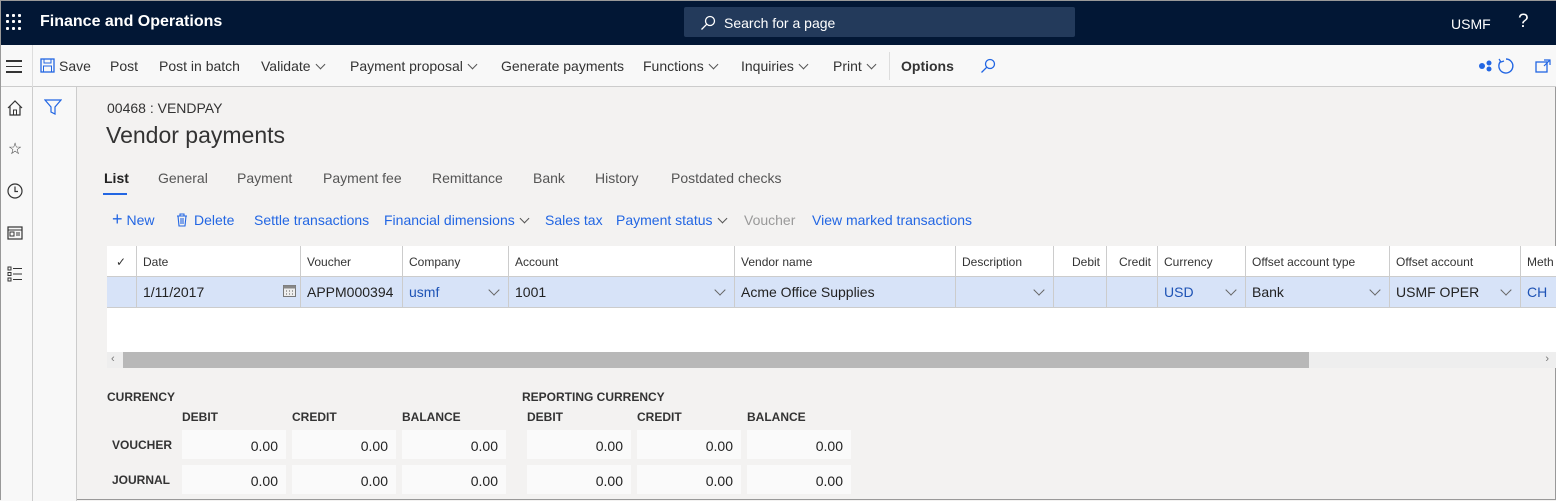  I want to click on tab-general: General, so click(183, 178).